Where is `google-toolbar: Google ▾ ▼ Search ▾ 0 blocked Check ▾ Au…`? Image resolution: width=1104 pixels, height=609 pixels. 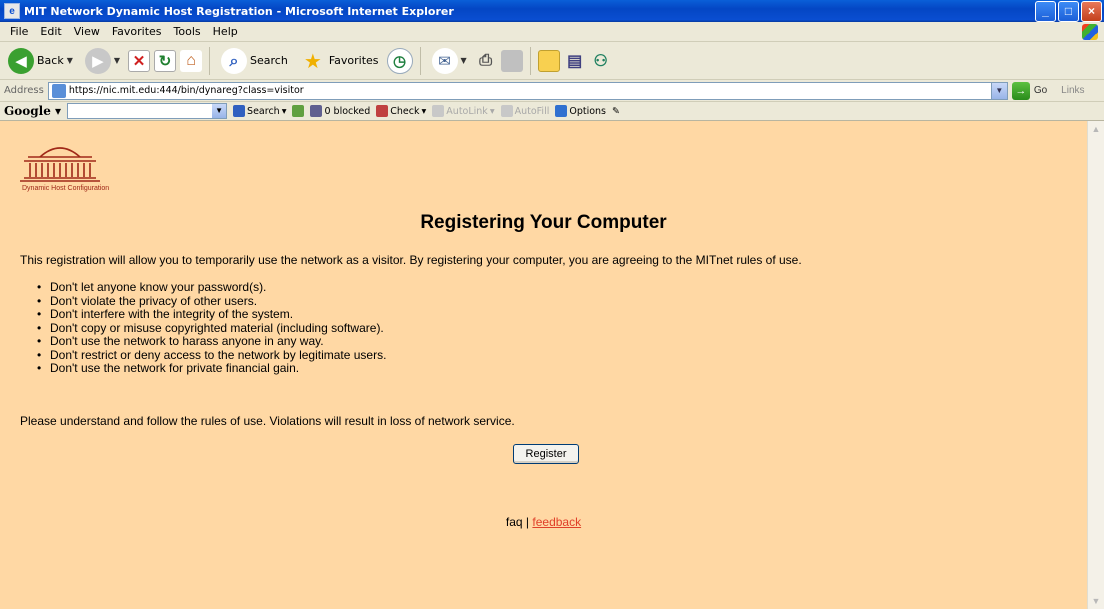 google-toolbar: Google ▾ ▼ Search ▾ 0 blocked Check ▾ Au… is located at coordinates (552, 111).